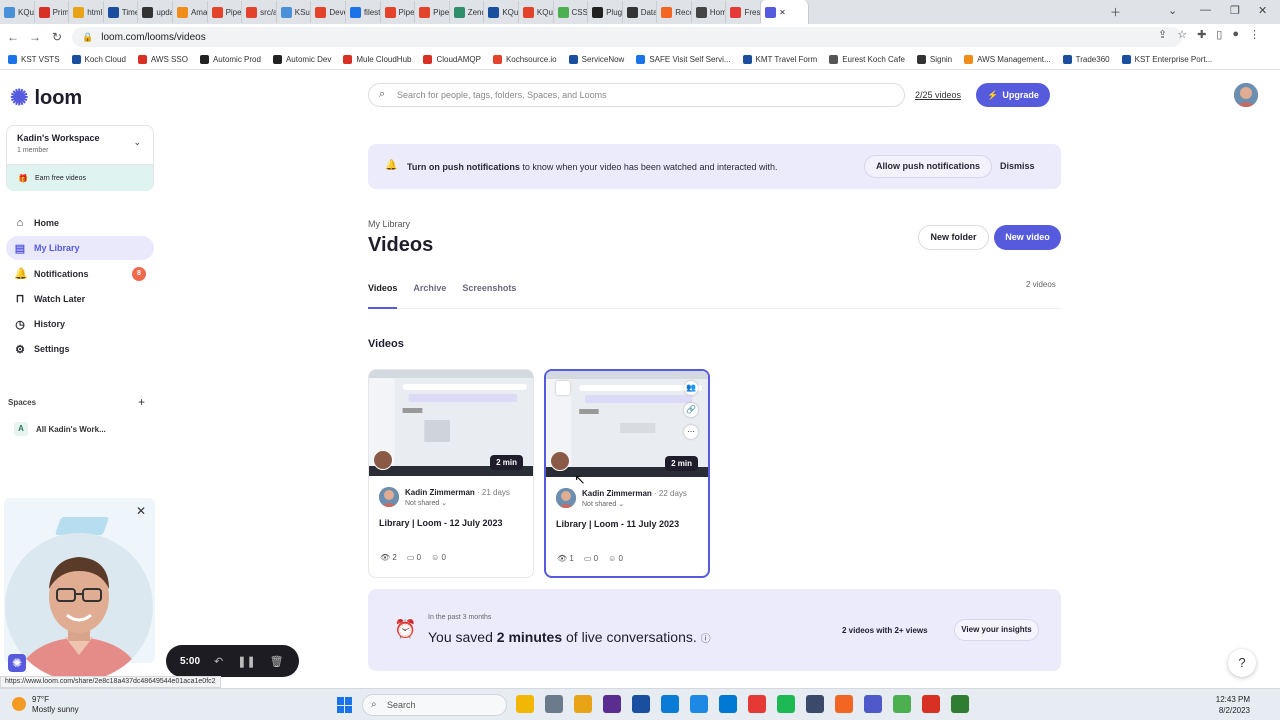 Image resolution: width=1280 pixels, height=720 pixels. I want to click on video-usage-link: 2/25 videos, so click(938, 95).